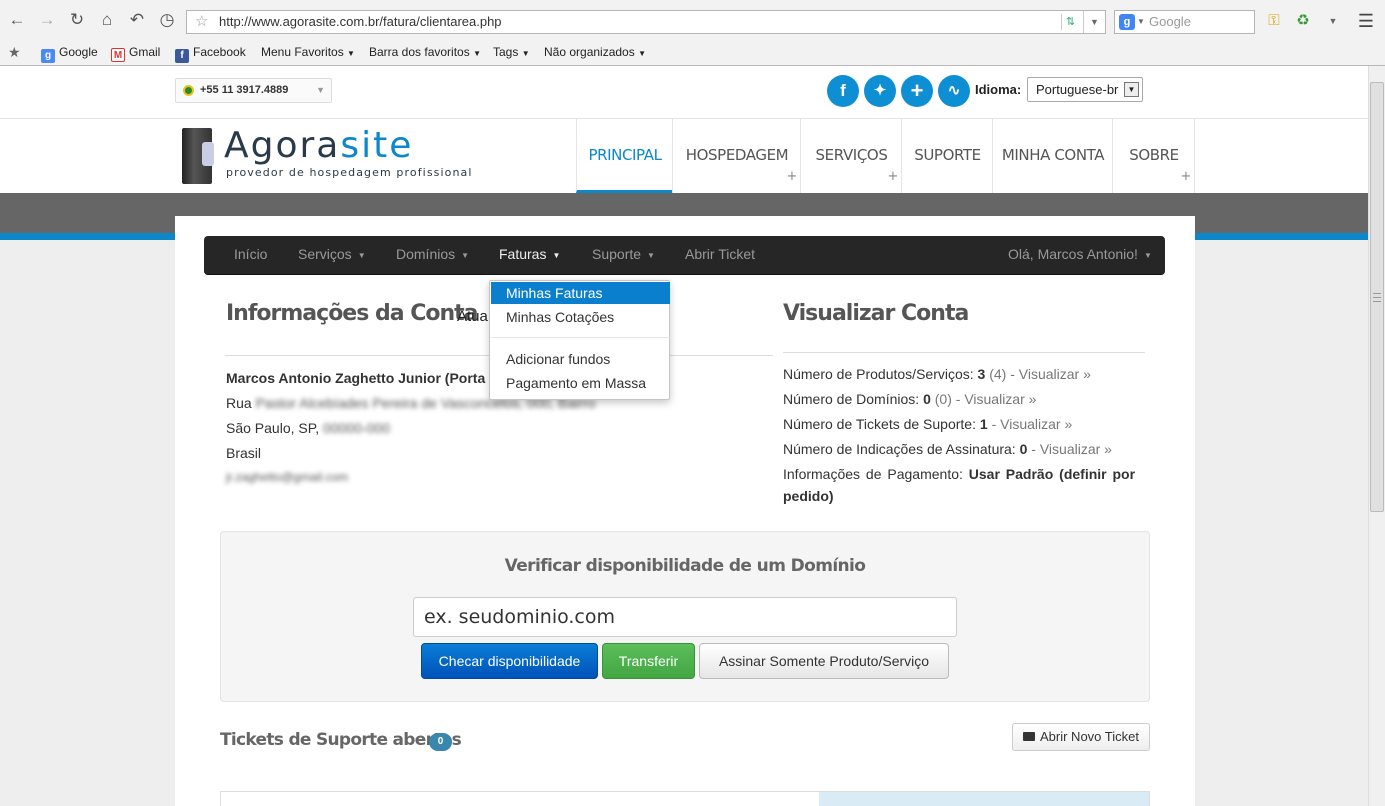 This screenshot has height=806, width=1385. Describe the element at coordinates (736, 156) in the screenshot. I see `nav-hospedagem: HOSPEDAGEM +` at that location.